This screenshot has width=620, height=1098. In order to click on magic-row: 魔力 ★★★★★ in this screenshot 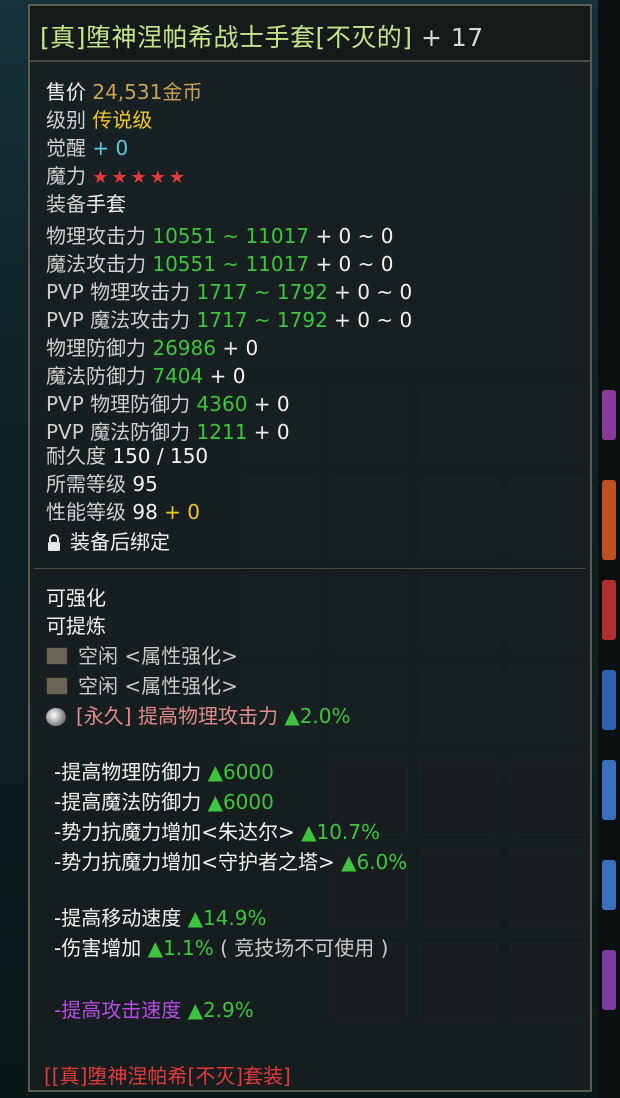, I will do `click(117, 177)`.